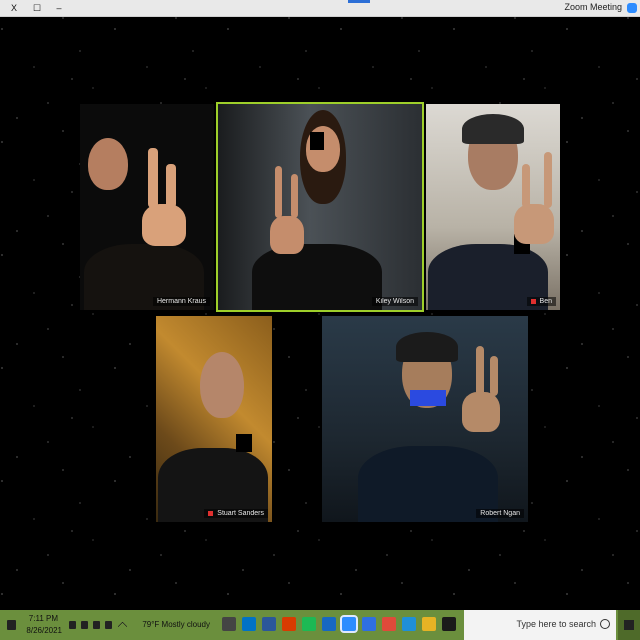 The height and width of the screenshot is (640, 640). What do you see at coordinates (500, 513) in the screenshot?
I see `participant-name: Robert Ngan` at bounding box center [500, 513].